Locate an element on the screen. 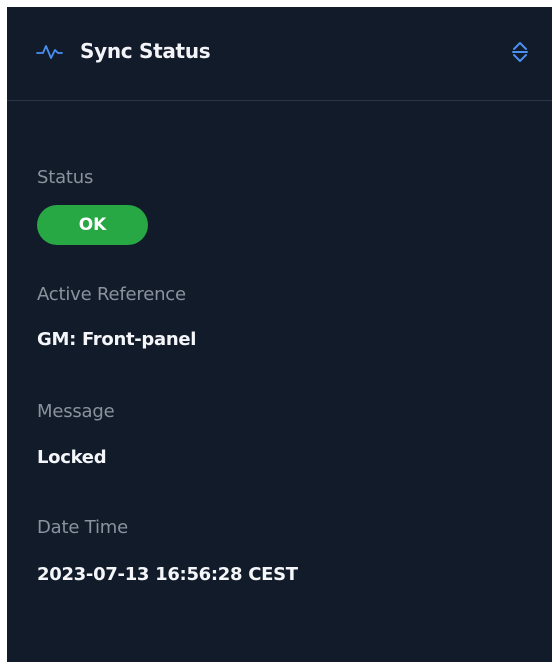 The image size is (557, 668). active-reference-value: GM: Front-panel is located at coordinates (117, 339).